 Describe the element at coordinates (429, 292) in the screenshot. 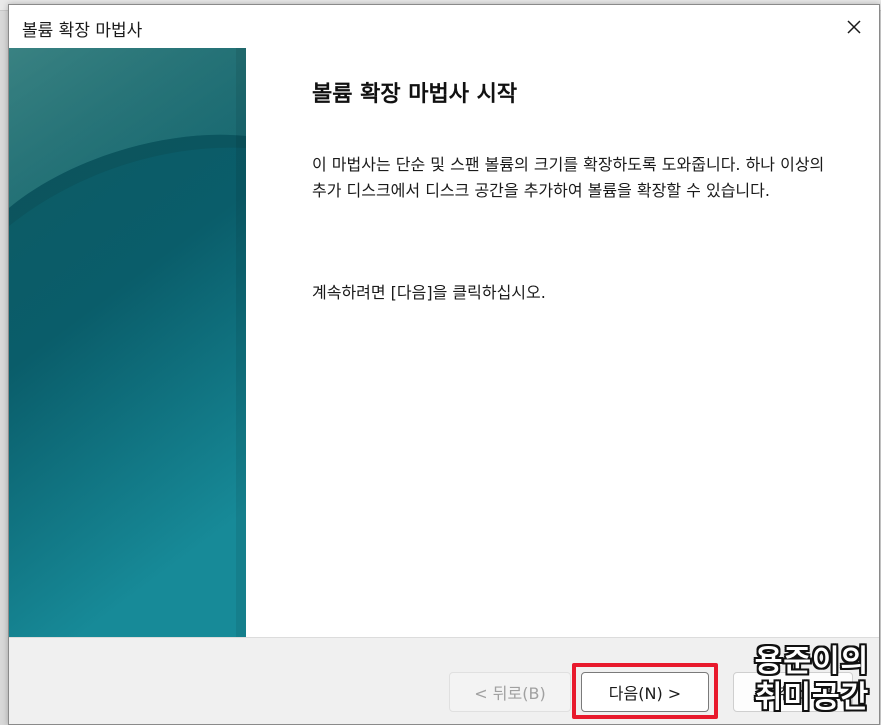

I see `instruction-text: 계속하려면 [다음]을 클릭하십시오.` at that location.